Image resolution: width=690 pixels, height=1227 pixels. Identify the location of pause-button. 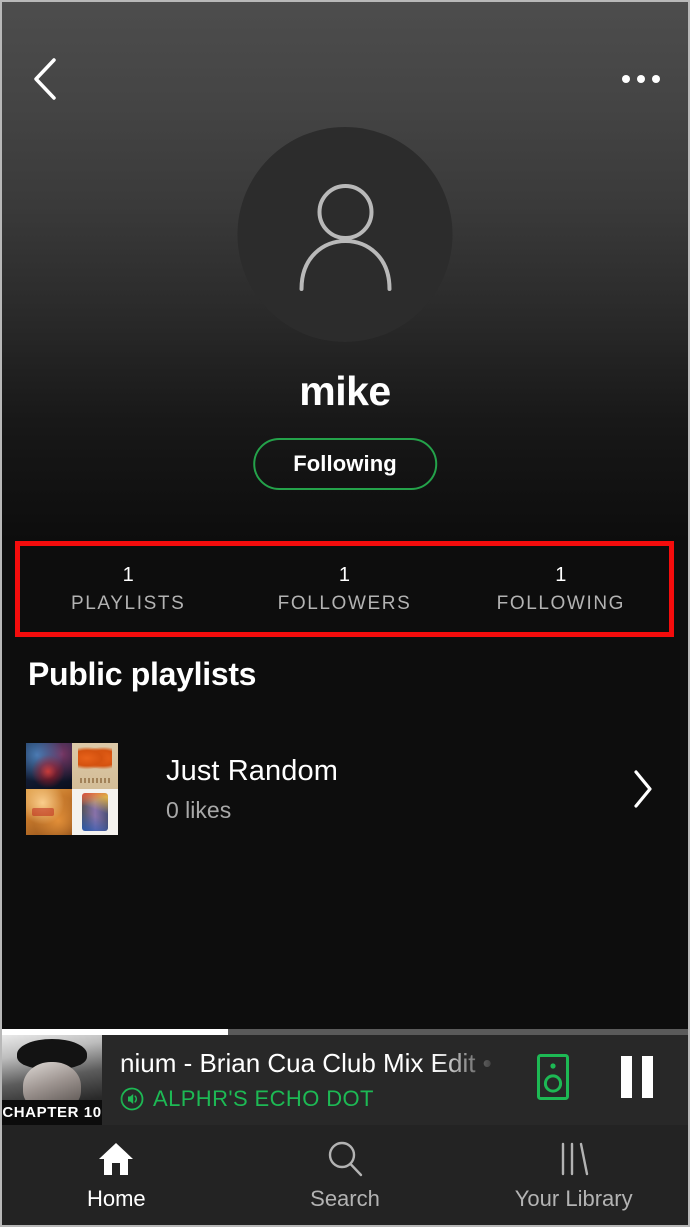
(637, 1077).